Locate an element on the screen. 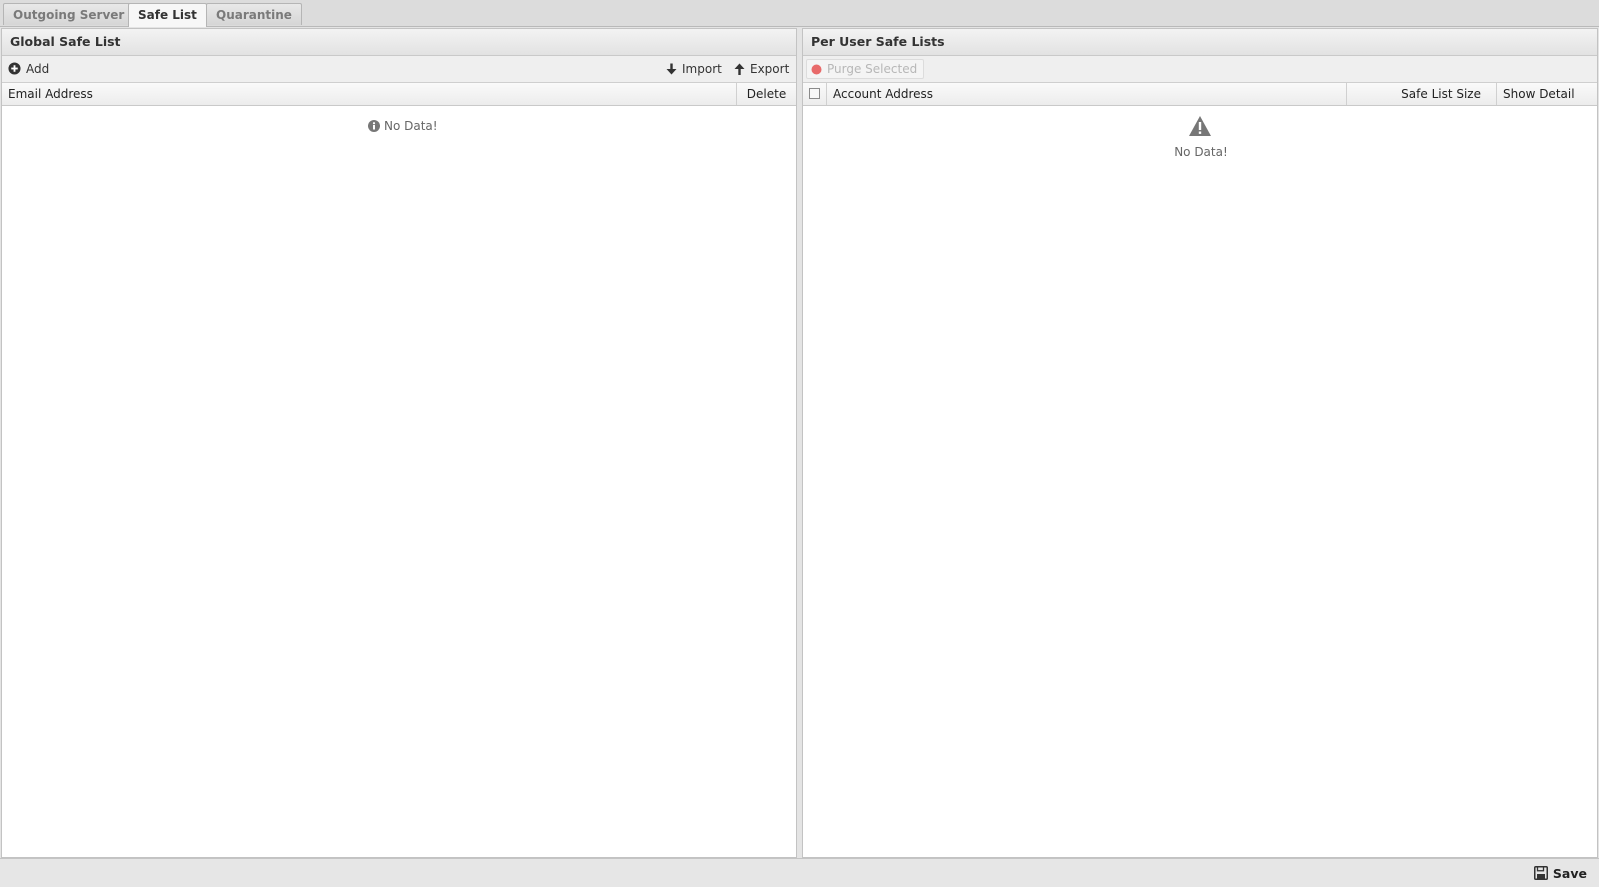 The width and height of the screenshot is (1599, 887). tab-outgoing-server: Outgoing Server is located at coordinates (69, 14).